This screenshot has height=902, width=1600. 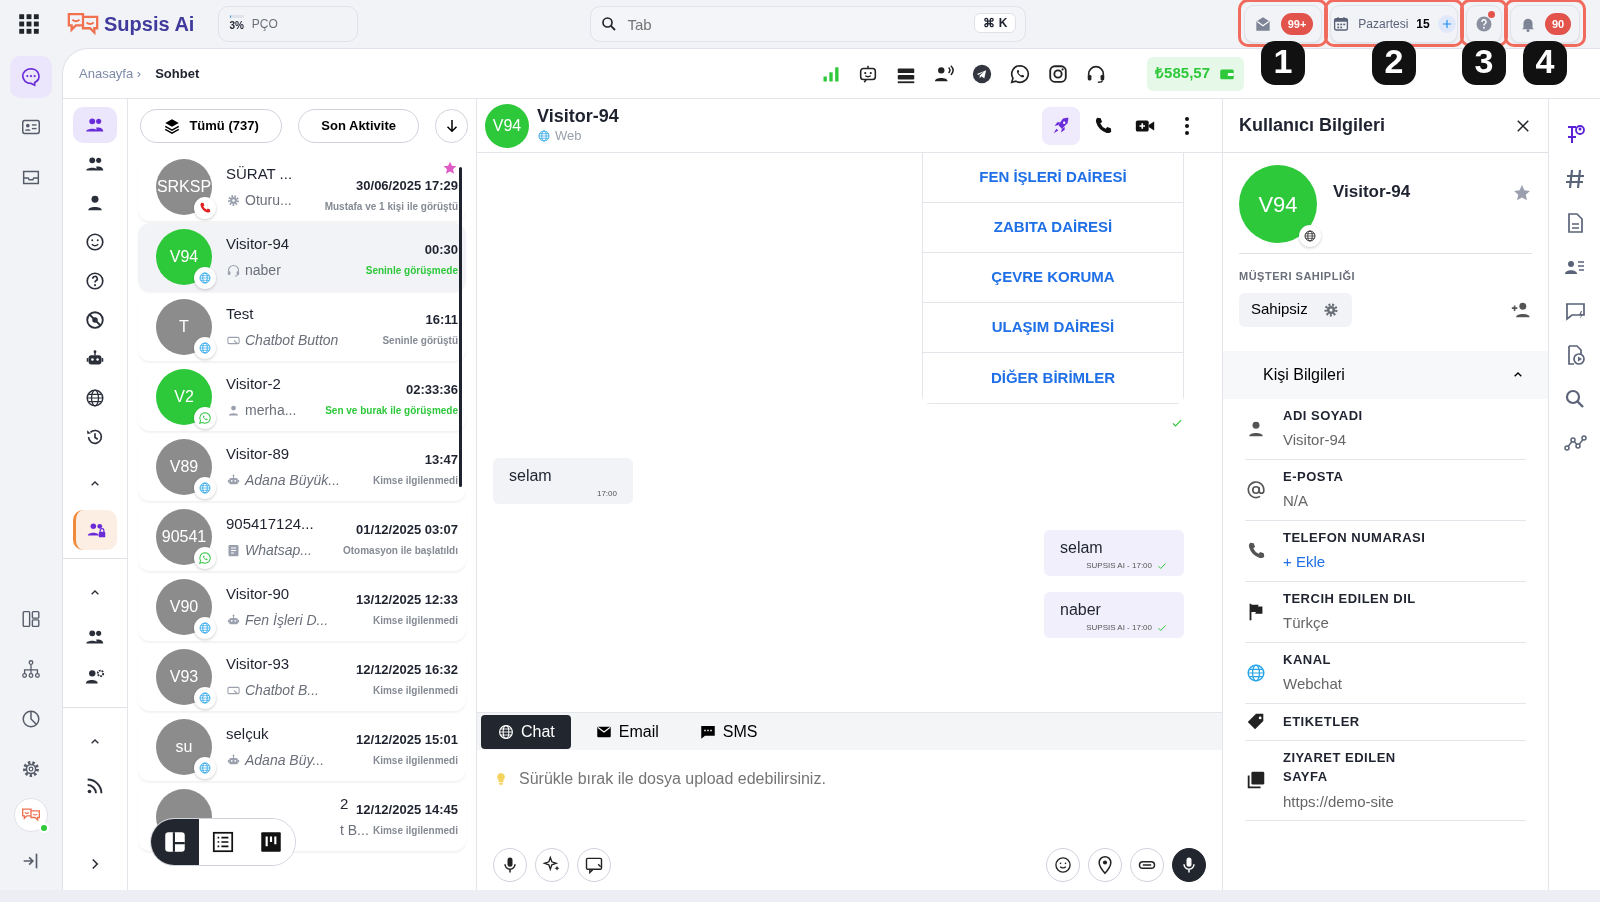 I want to click on conversation-status: Mustafa ve 1 kişi ile görüştü, so click(x=391, y=207).